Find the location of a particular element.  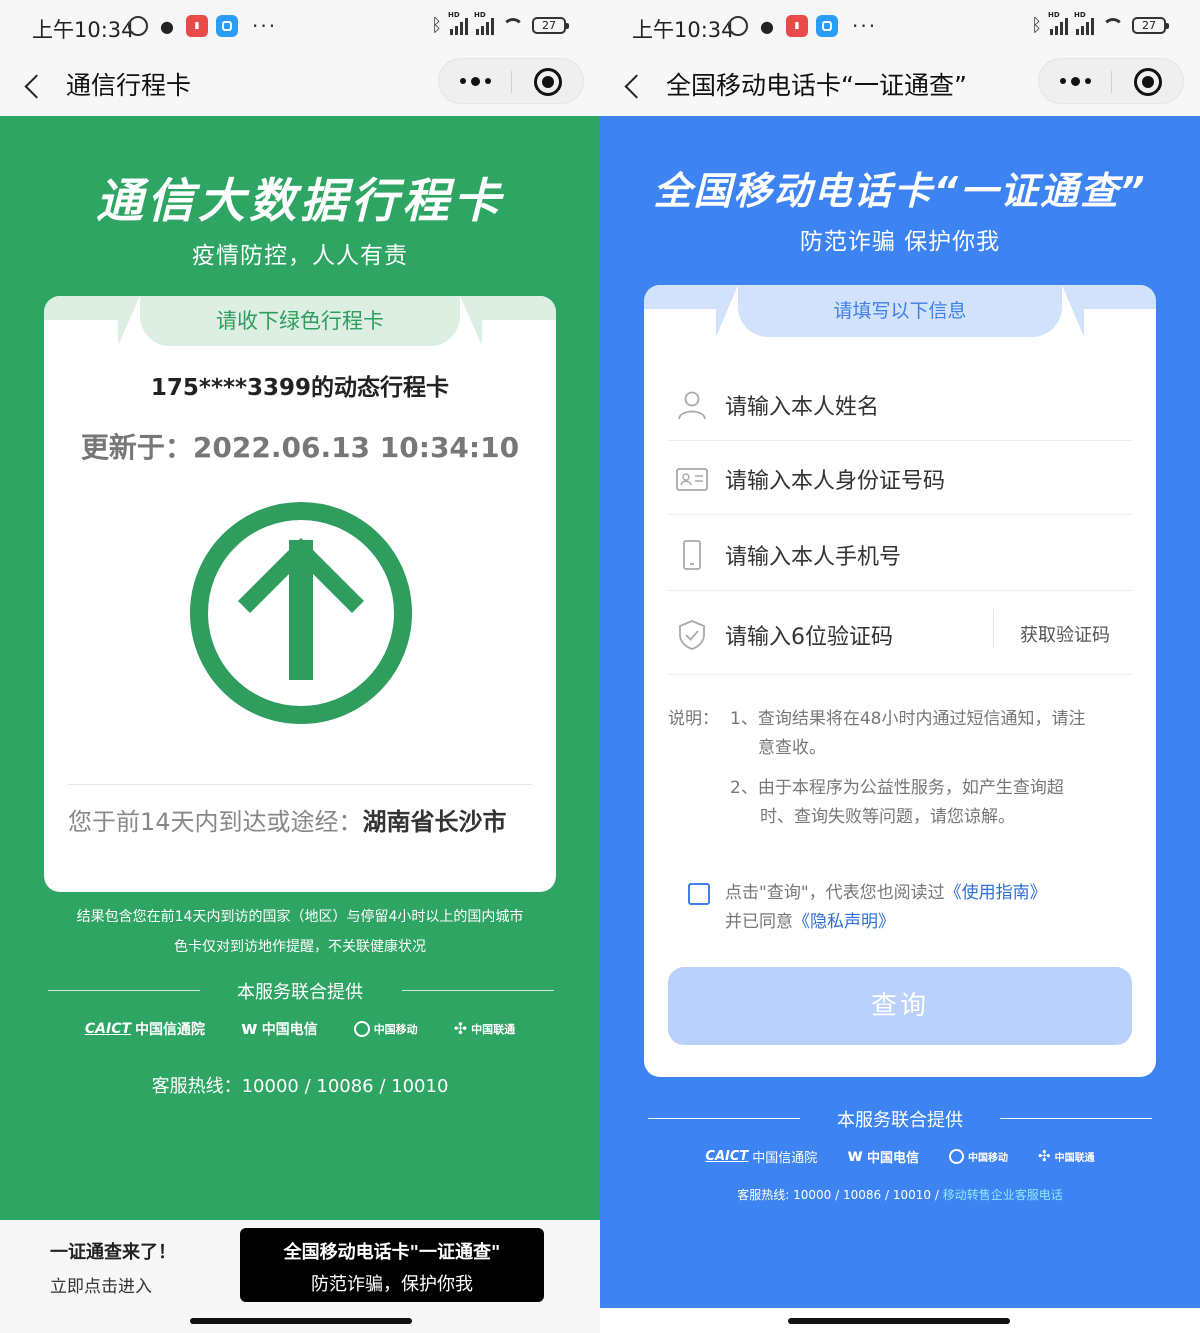

phone-number-line: 175****3399的动态行程卡 is located at coordinates (300, 388).